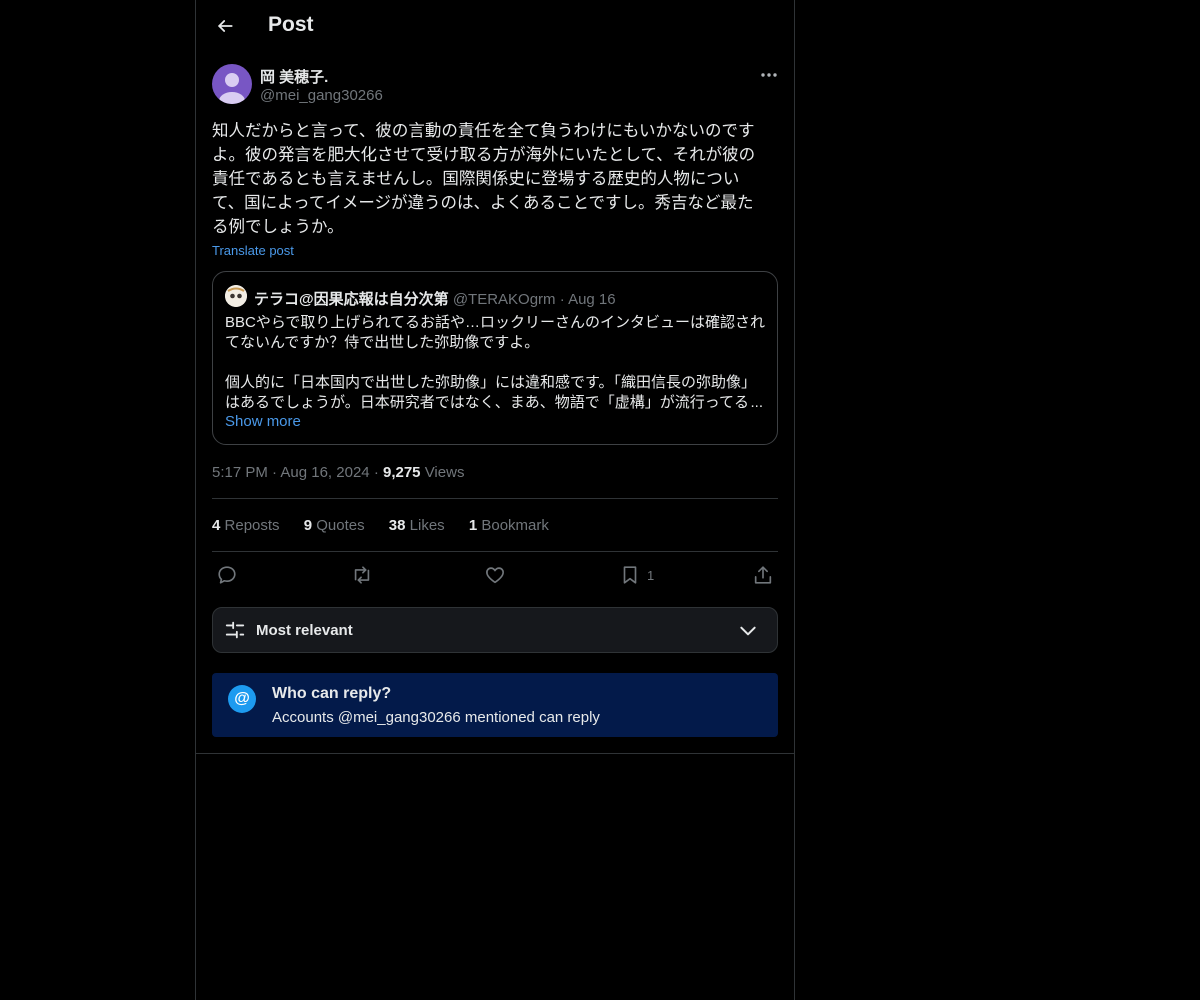 The image size is (1200, 1000). I want to click on post-date: Aug 16, 2024, so click(324, 472).